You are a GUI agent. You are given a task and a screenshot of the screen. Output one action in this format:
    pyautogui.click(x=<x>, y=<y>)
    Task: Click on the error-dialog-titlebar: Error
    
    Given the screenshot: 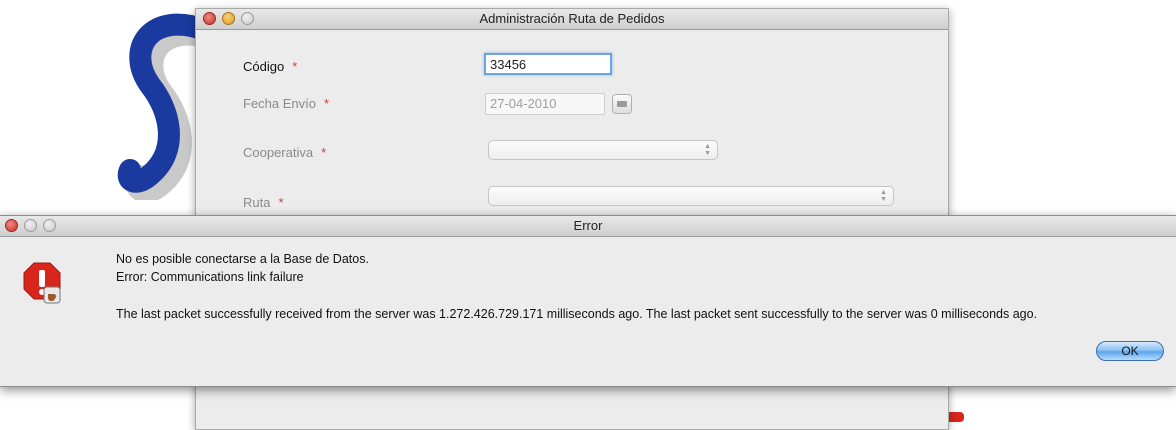 What is the action you would take?
    pyautogui.click(x=588, y=226)
    